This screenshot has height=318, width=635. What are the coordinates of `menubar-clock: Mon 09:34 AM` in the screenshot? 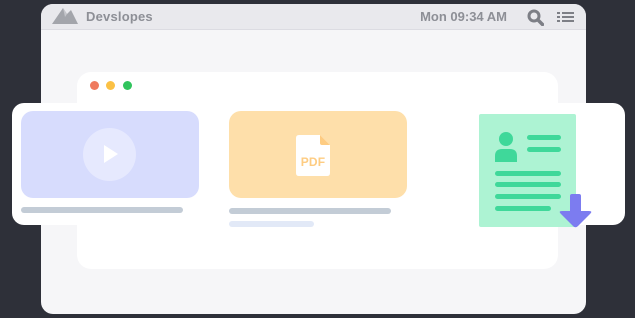 It's located at (463, 16).